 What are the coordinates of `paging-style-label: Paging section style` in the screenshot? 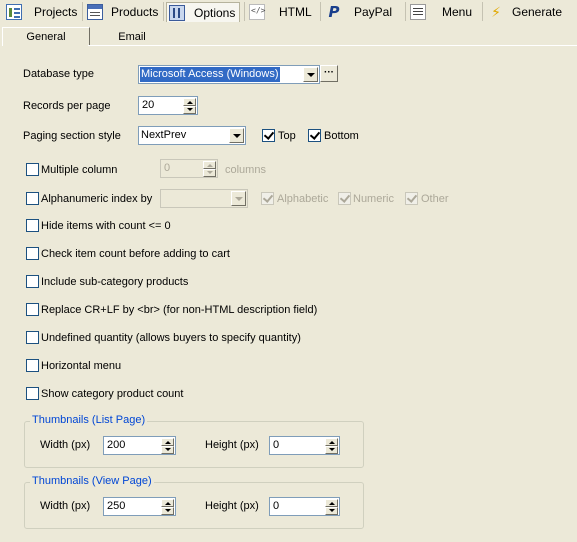 It's located at (72, 136).